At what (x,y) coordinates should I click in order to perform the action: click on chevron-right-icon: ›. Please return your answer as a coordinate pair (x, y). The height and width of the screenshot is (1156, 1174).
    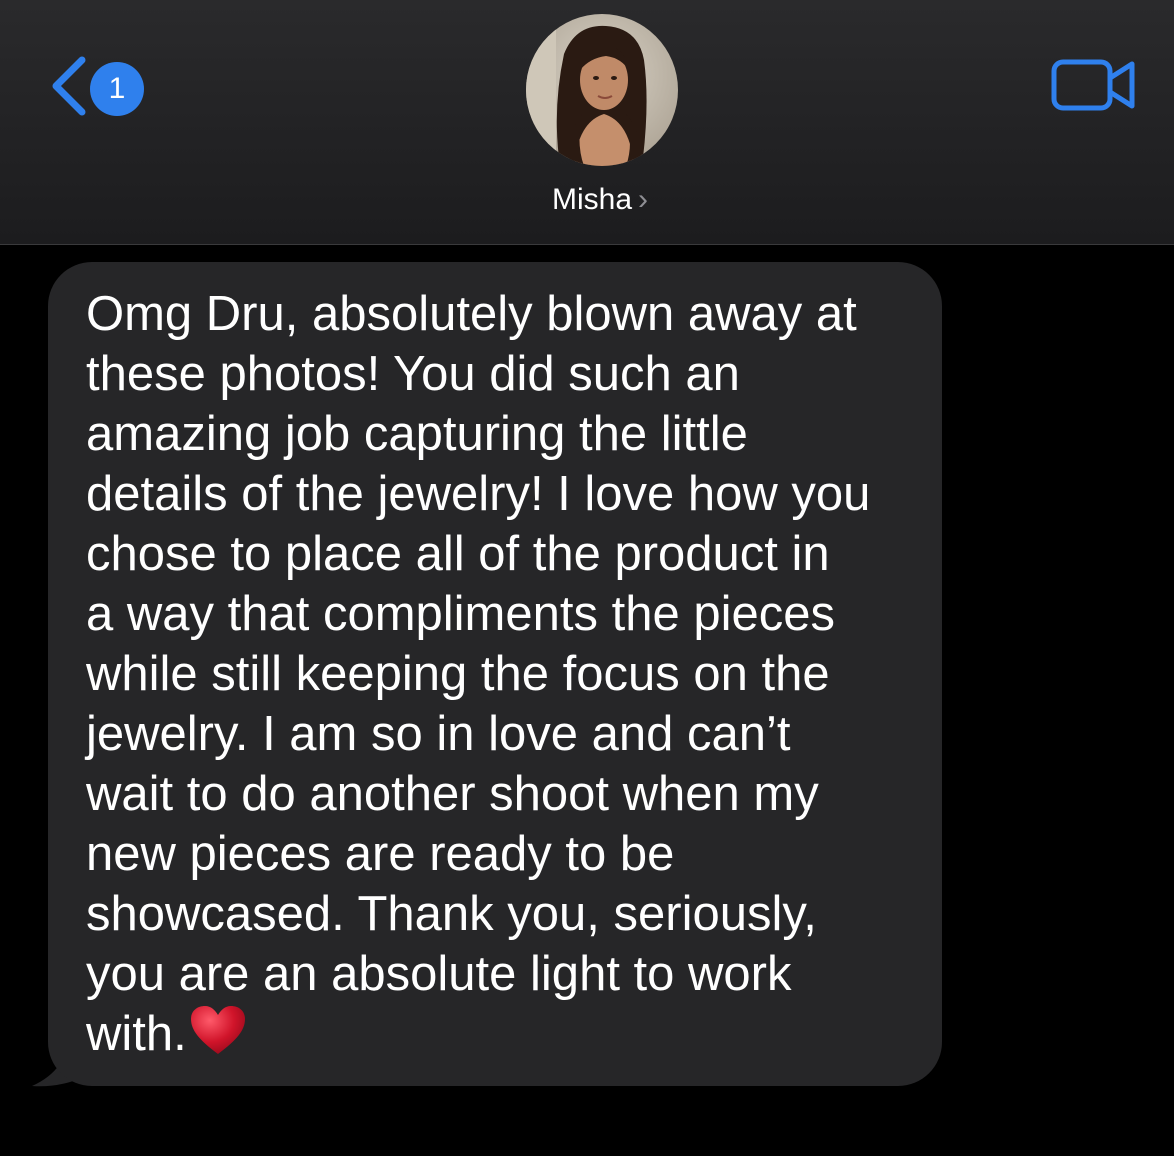
    Looking at the image, I should click on (643, 199).